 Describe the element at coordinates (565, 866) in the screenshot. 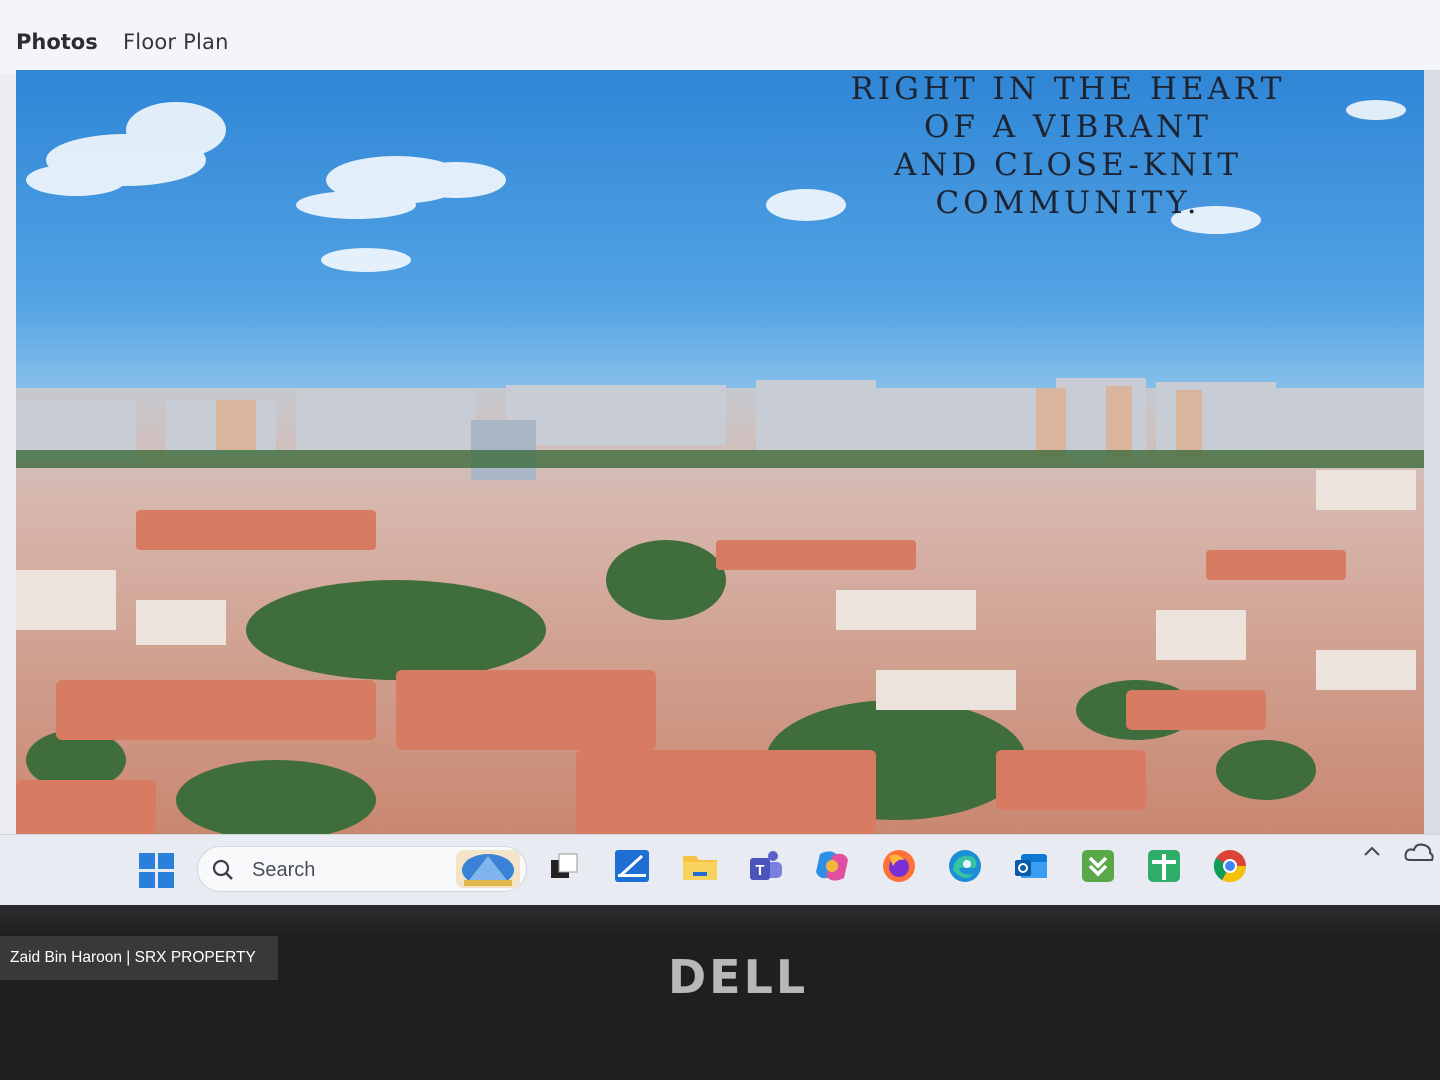

I see `task-view-icon` at that location.